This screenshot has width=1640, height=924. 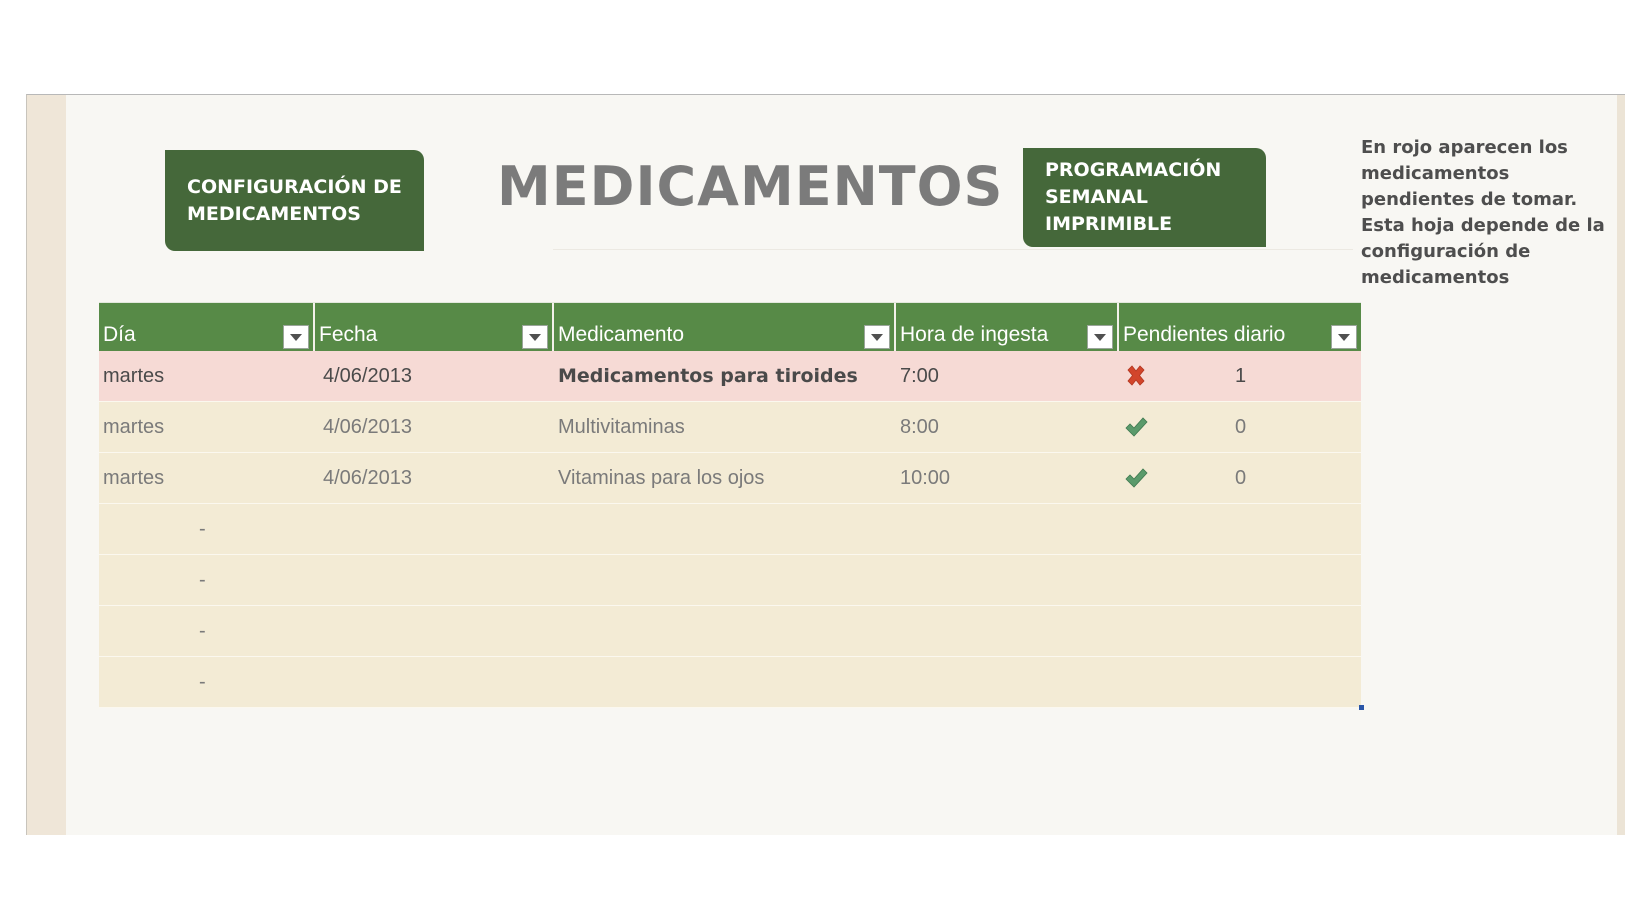 What do you see at coordinates (621, 334) in the screenshot?
I see `header-medicamento-label: Medicamento` at bounding box center [621, 334].